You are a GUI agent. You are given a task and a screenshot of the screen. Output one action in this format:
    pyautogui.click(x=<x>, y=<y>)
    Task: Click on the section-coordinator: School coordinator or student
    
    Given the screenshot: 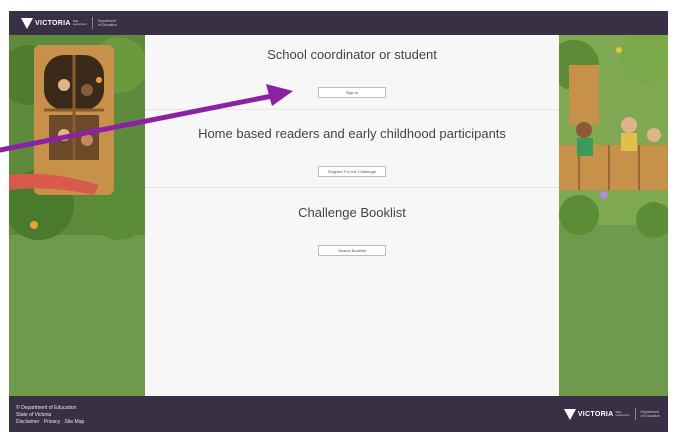 What is the action you would take?
    pyautogui.click(x=352, y=54)
    